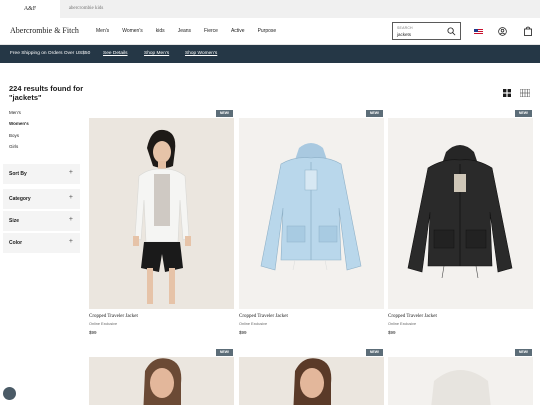  Describe the element at coordinates (211, 31) in the screenshot. I see `nav-fierce: Fierce` at that location.